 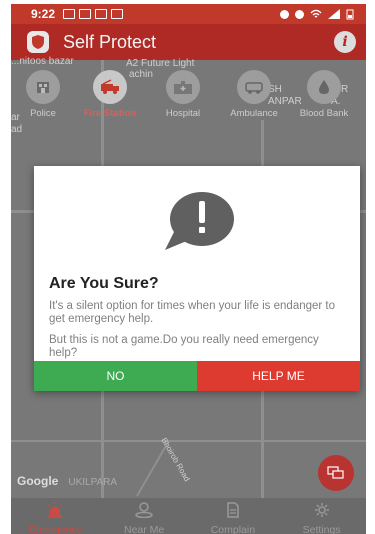 I want to click on nav-settings: Settings, so click(x=321, y=516).